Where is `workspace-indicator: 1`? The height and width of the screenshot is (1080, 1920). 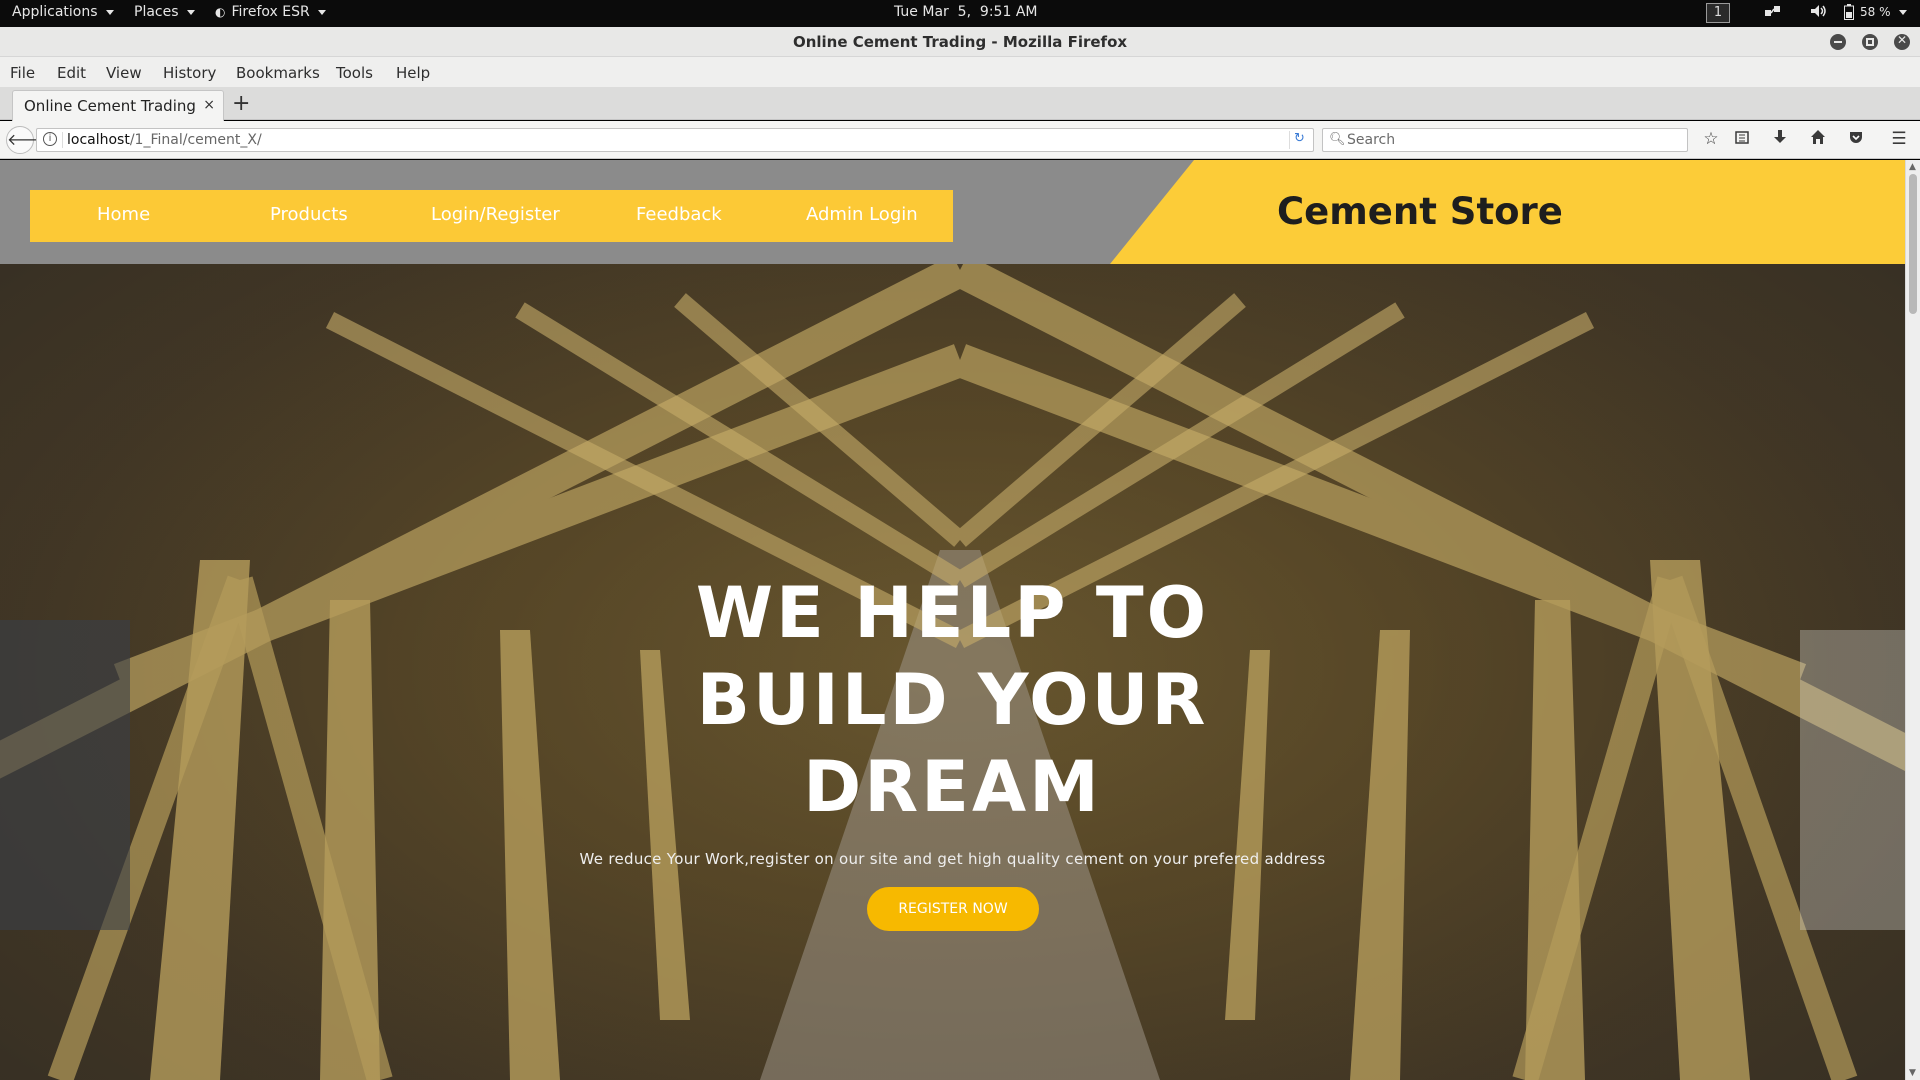
workspace-indicator: 1 is located at coordinates (1718, 13).